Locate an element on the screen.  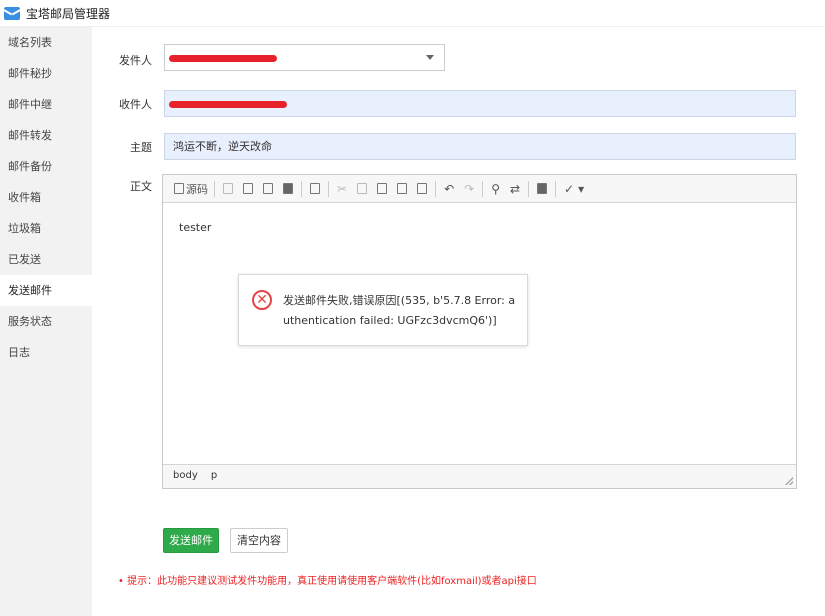
path-element: p is located at coordinates (214, 475).